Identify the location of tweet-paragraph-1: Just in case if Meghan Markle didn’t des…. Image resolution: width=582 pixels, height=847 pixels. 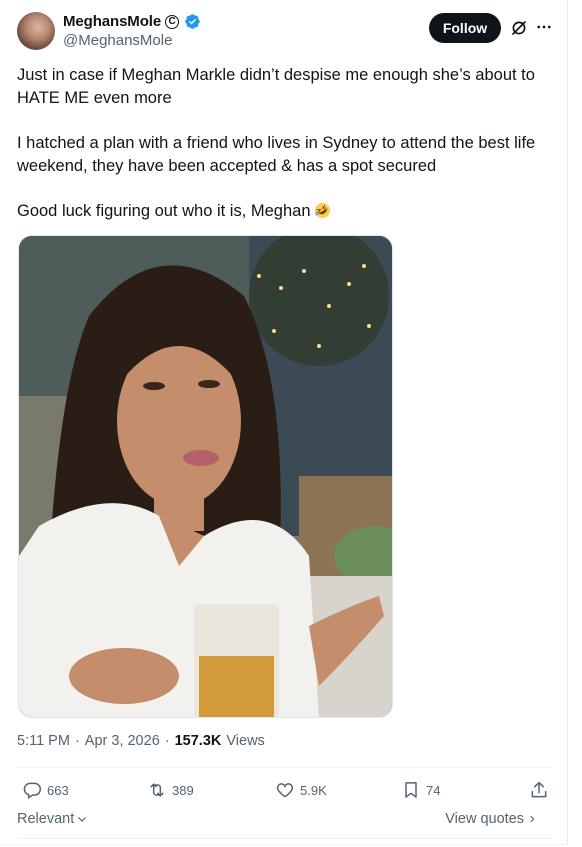
(278, 86).